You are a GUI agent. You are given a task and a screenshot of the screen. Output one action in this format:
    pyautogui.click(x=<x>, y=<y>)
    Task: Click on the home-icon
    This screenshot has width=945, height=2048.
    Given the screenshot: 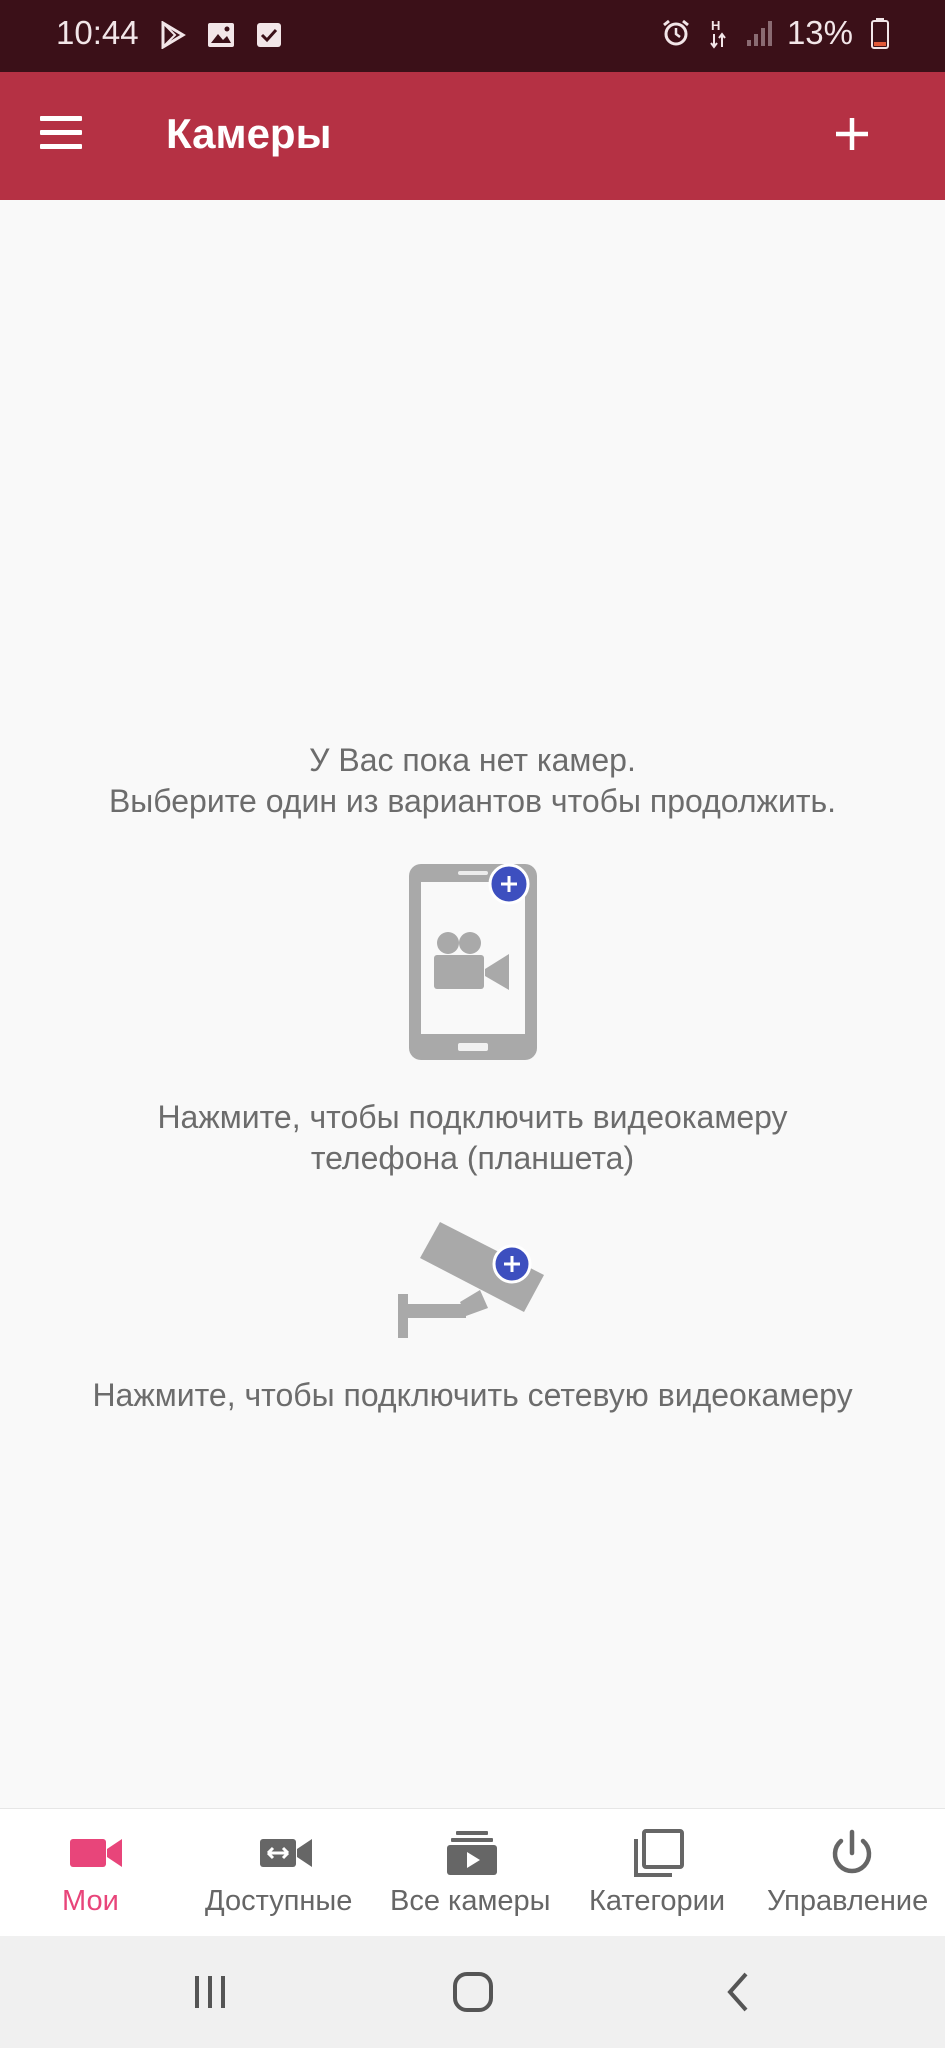 What is the action you would take?
    pyautogui.click(x=473, y=1992)
    